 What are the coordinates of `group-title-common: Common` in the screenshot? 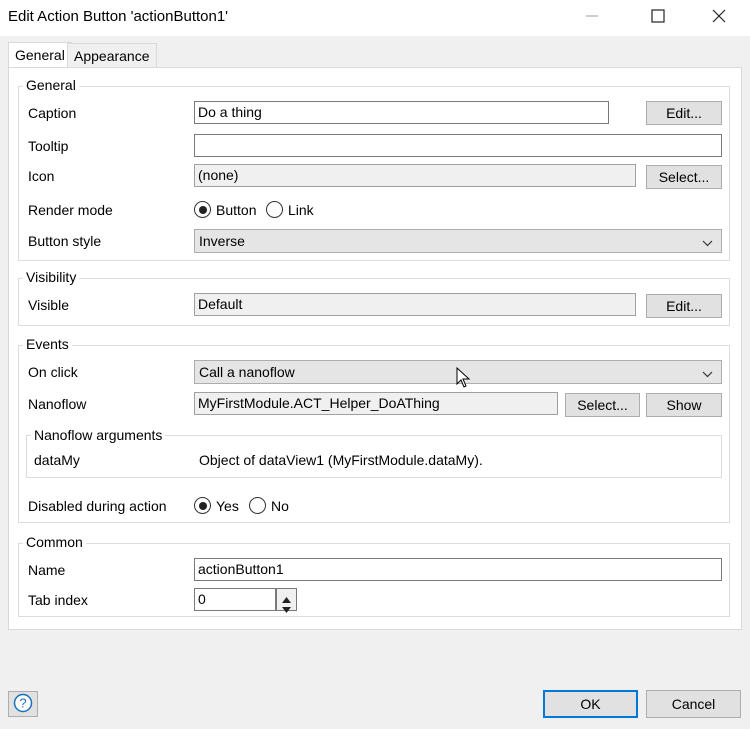 It's located at (54, 542).